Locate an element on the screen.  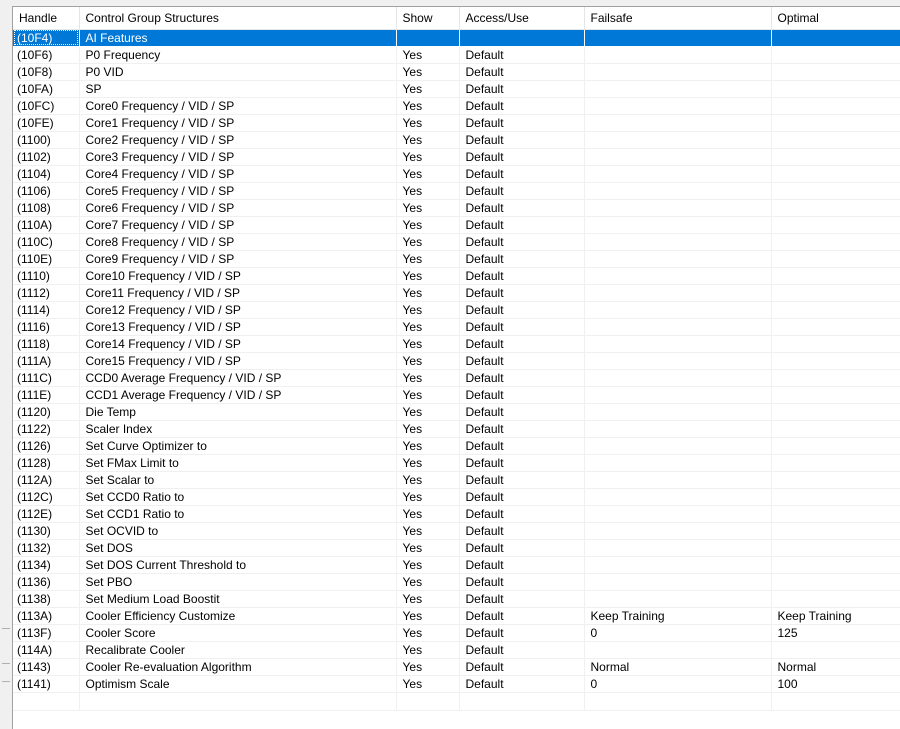
cell-control-group: Set Medium Load Boostit is located at coordinates (238, 599).